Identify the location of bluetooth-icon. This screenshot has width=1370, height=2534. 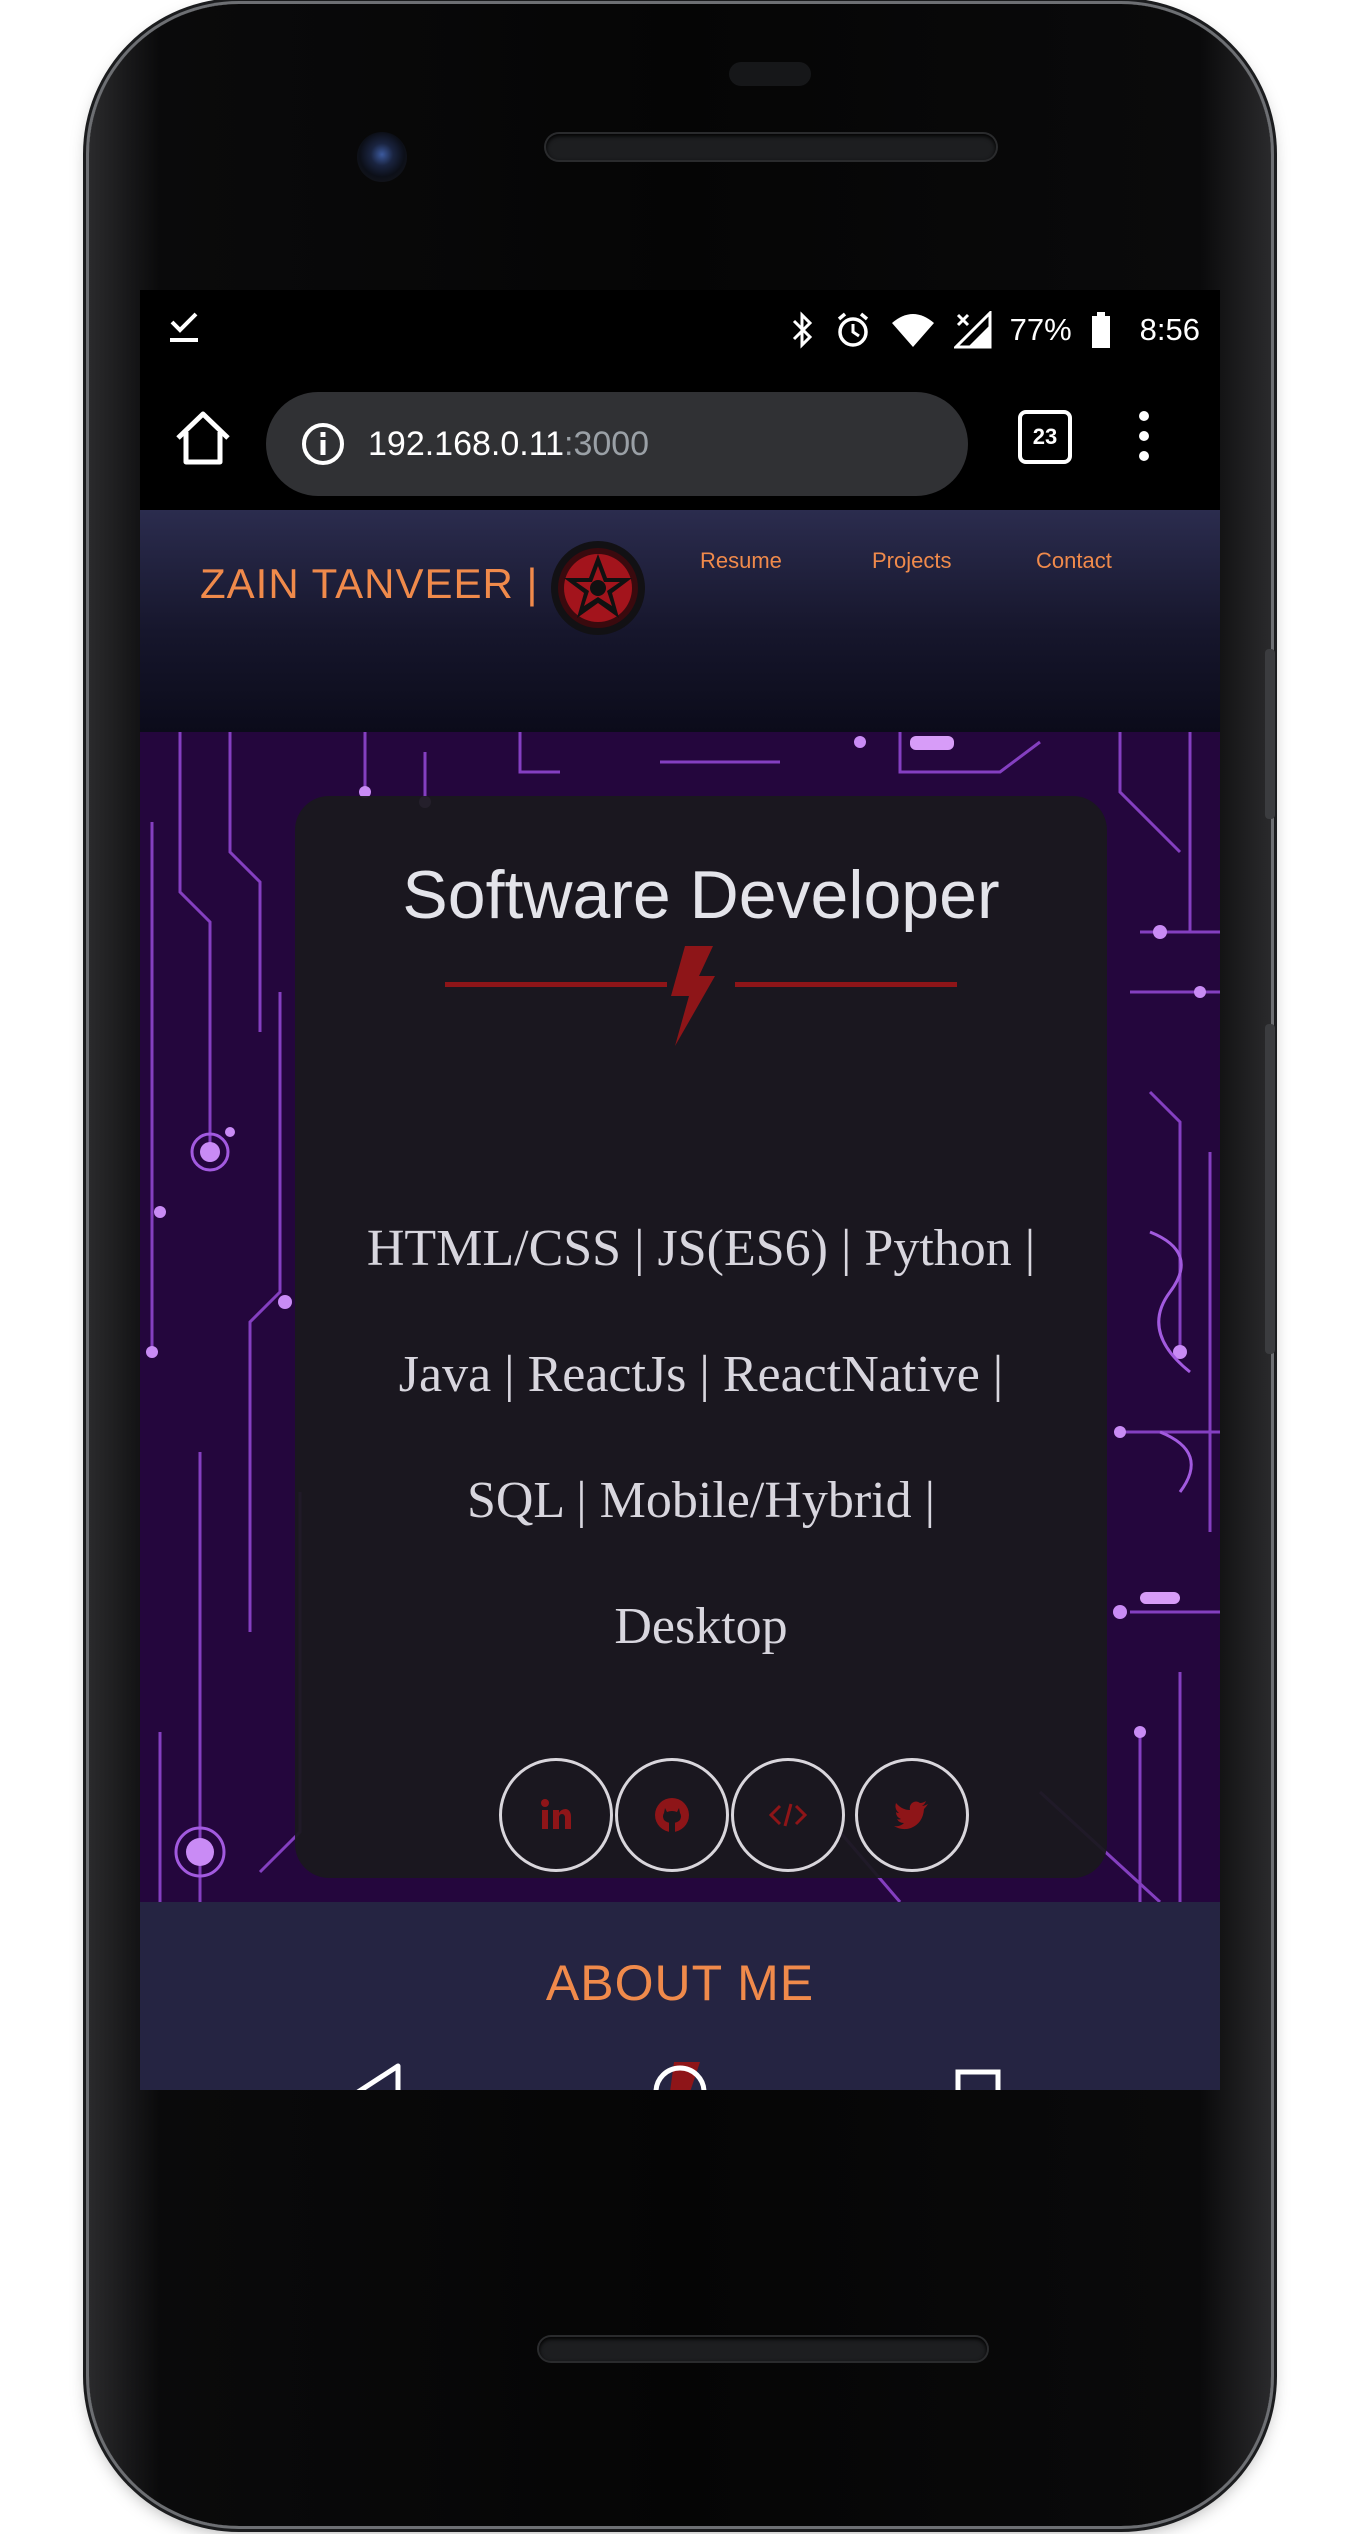
(802, 330).